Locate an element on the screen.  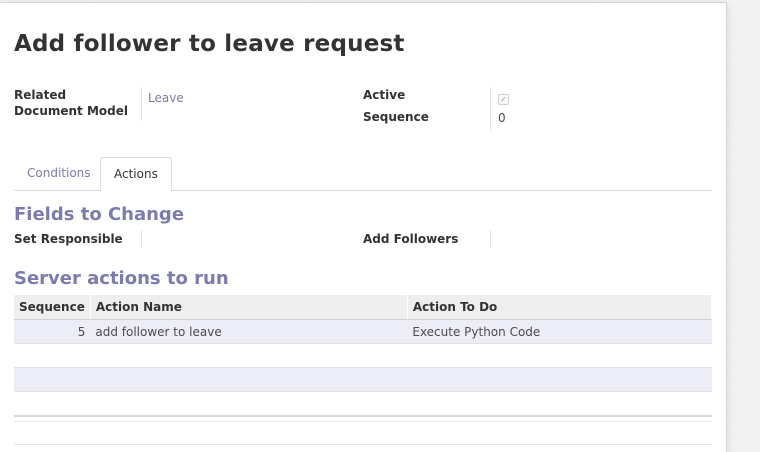
sequence-label: Sequence is located at coordinates (396, 117).